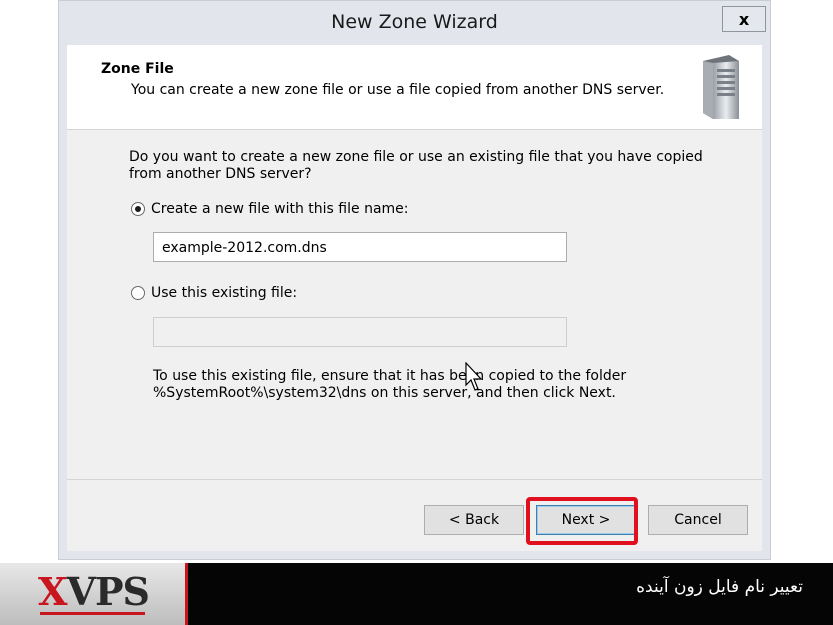 This screenshot has height=625, width=833. Describe the element at coordinates (582, 521) in the screenshot. I see `next-button-highlight` at that location.